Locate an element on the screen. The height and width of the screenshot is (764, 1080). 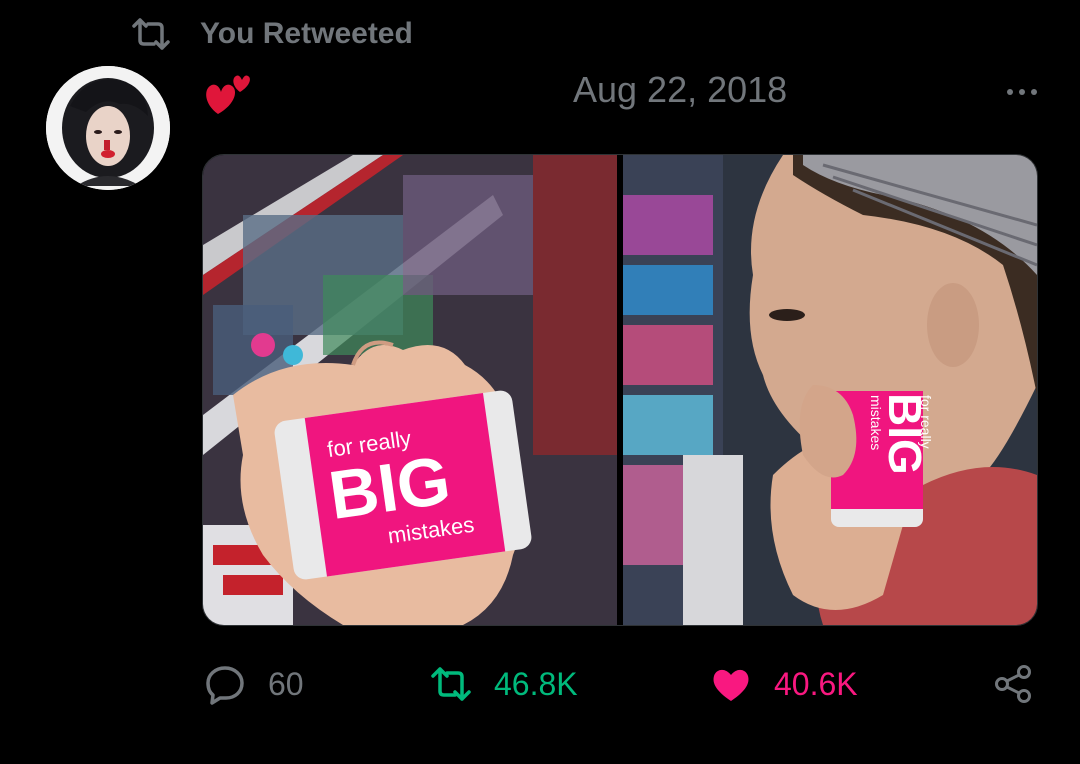
tweet-header: Aug 22, 2018 is located at coordinates (625, 92).